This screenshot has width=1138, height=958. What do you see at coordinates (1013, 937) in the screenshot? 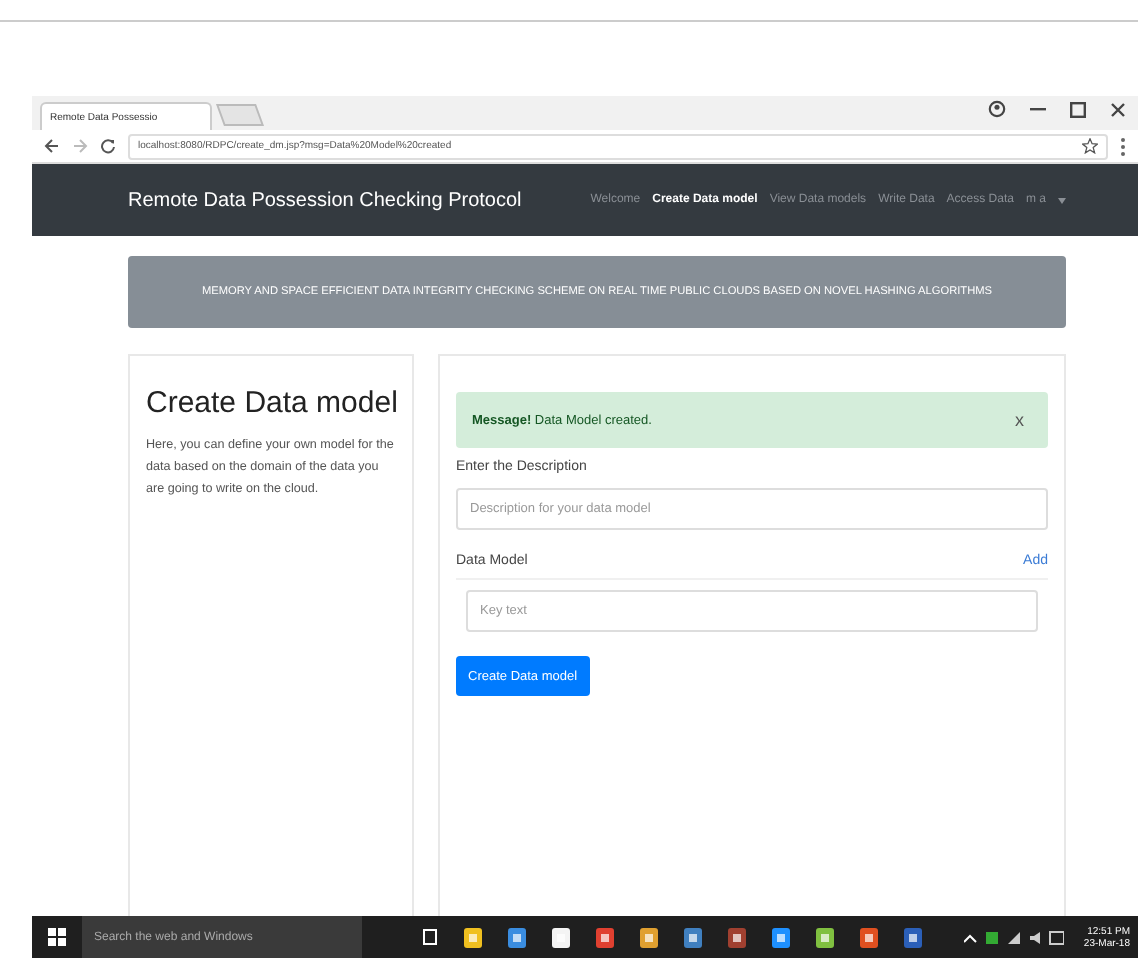
I see `tray-icons-drawing` at bounding box center [1013, 937].